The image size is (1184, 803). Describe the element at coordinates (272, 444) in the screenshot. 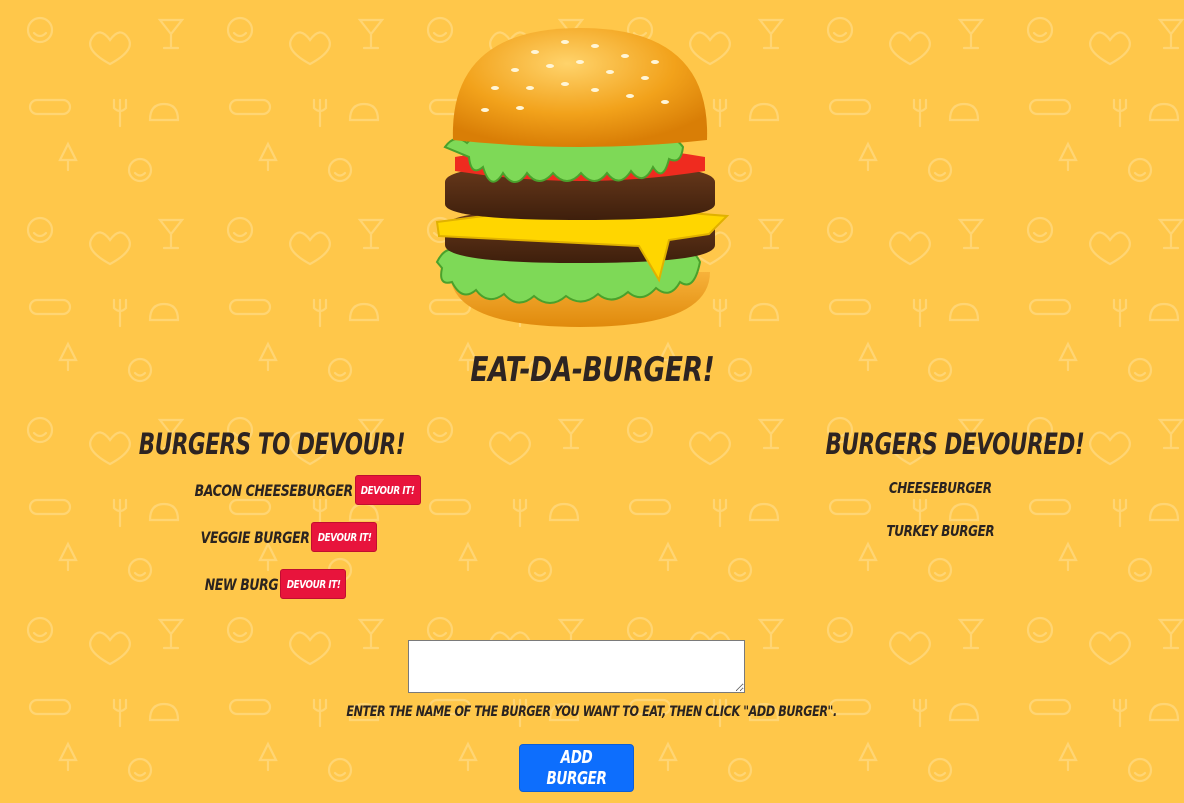

I see `to-devour-heading: Burgers To Devour!` at that location.